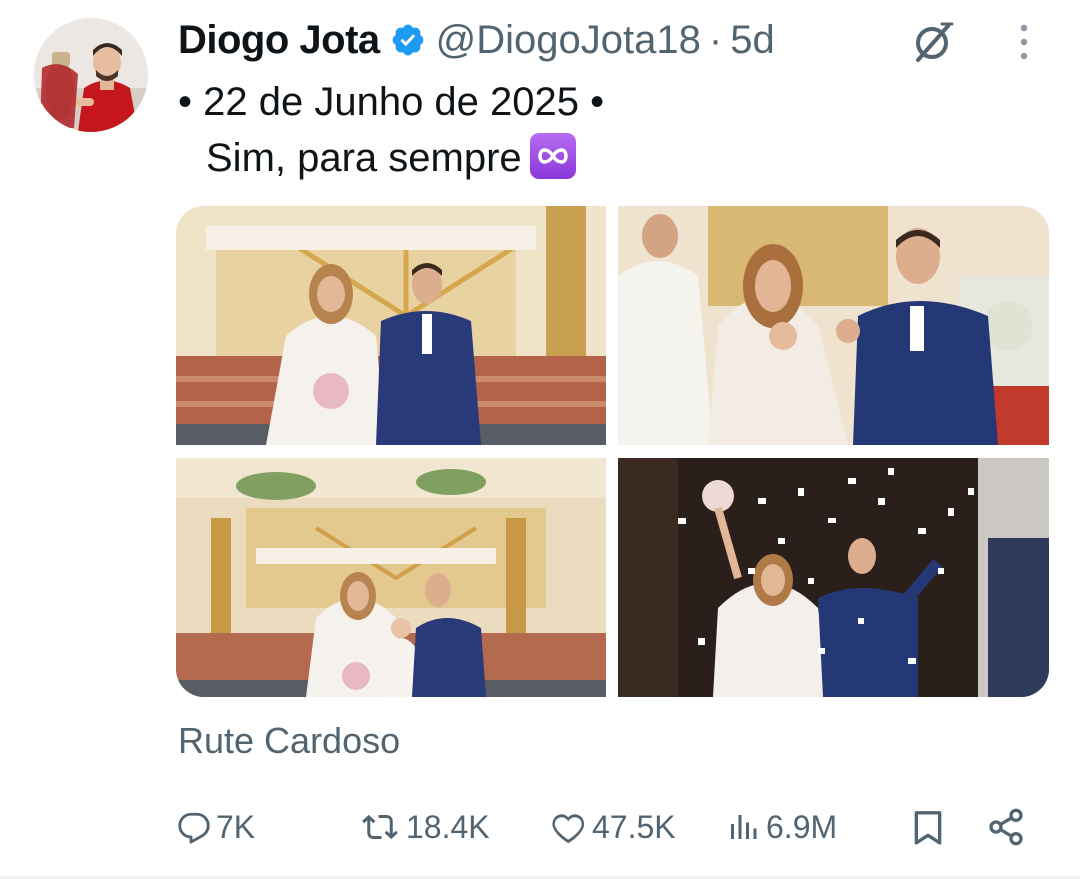  Describe the element at coordinates (552, 156) in the screenshot. I see `infinity-emoji-icon` at that location.